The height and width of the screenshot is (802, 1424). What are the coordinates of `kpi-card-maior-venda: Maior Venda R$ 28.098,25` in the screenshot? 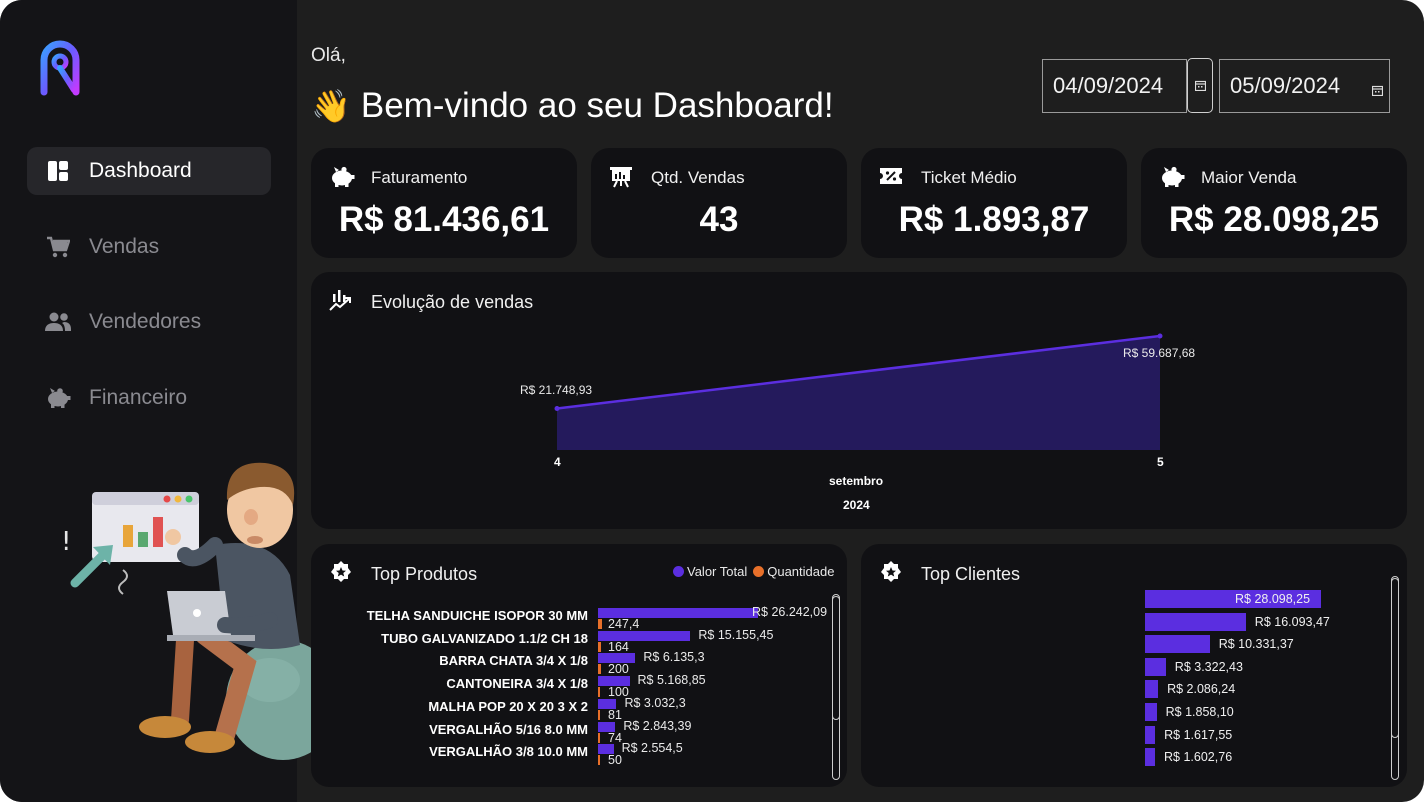 It's located at (1274, 203).